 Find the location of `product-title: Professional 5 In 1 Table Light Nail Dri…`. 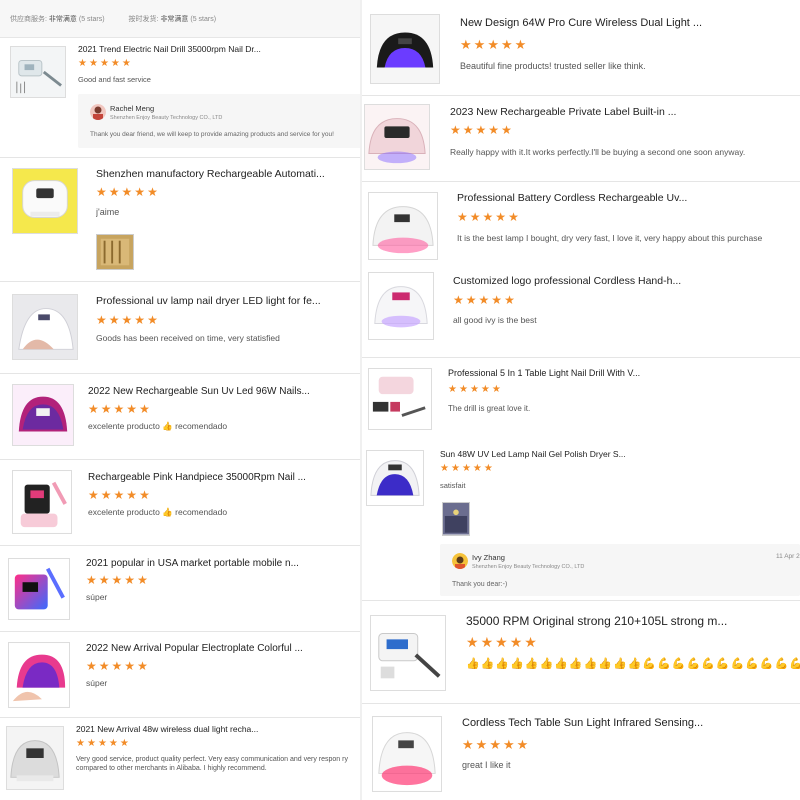

product-title: Professional 5 In 1 Table Light Nail Dri… is located at coordinates (622, 373).